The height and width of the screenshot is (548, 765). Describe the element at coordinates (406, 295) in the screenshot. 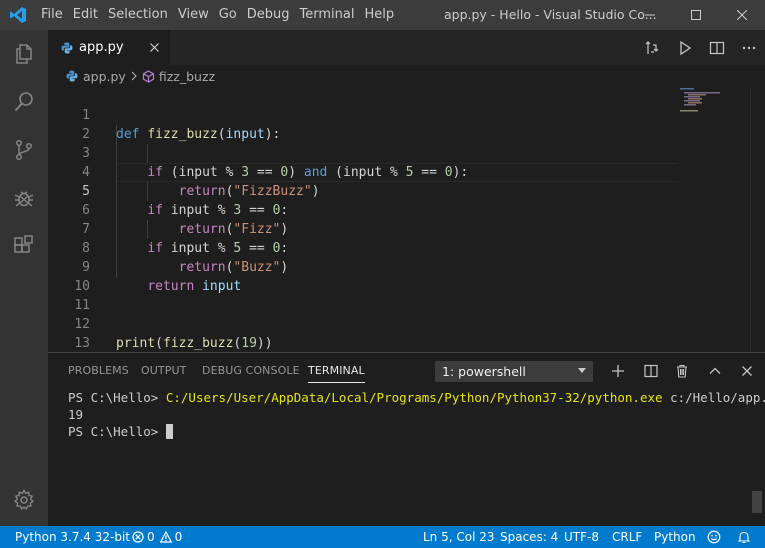

I see `code-line: 11` at that location.